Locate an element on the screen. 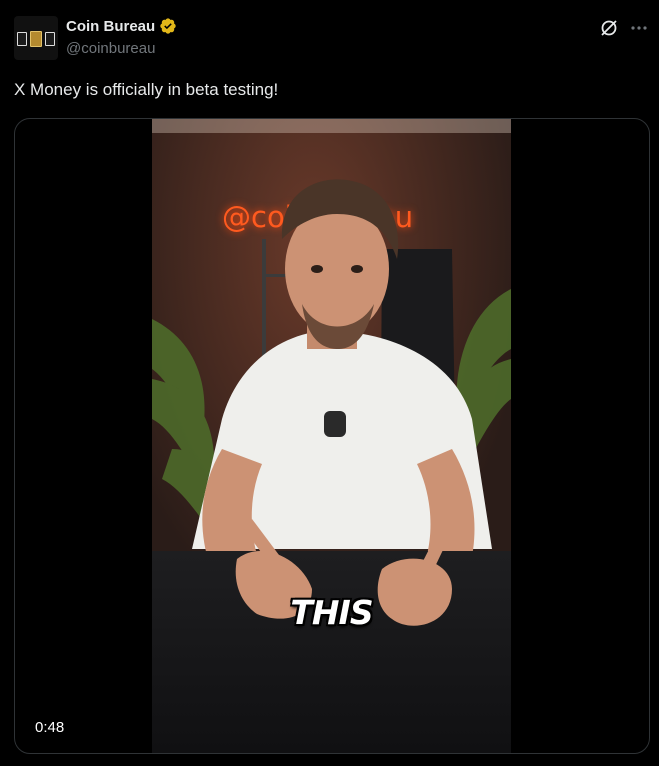 The width and height of the screenshot is (659, 766). avatar is located at coordinates (36, 38).